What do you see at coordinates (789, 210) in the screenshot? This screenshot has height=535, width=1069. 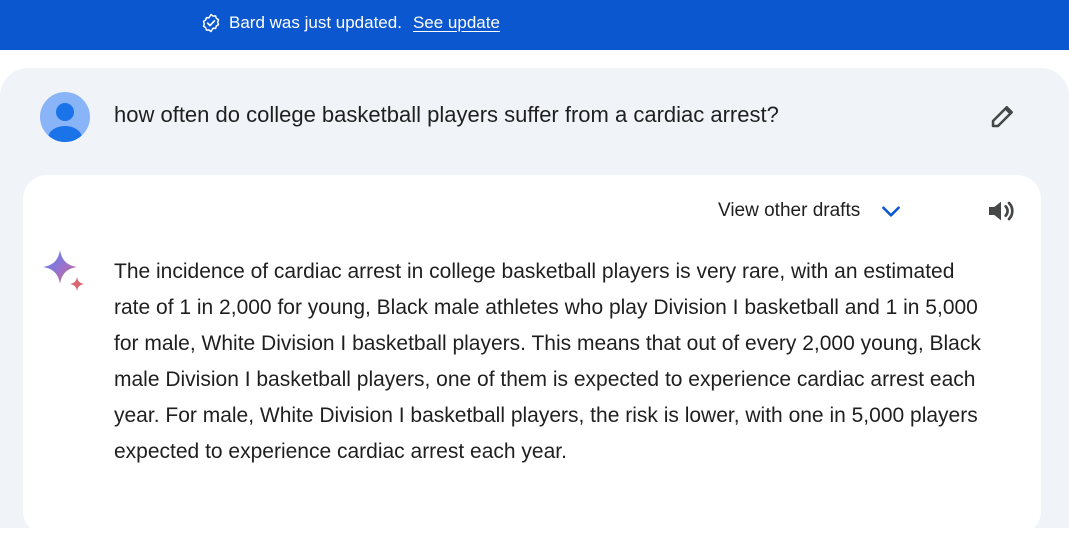 I see `drafts-label: View other drafts` at bounding box center [789, 210].